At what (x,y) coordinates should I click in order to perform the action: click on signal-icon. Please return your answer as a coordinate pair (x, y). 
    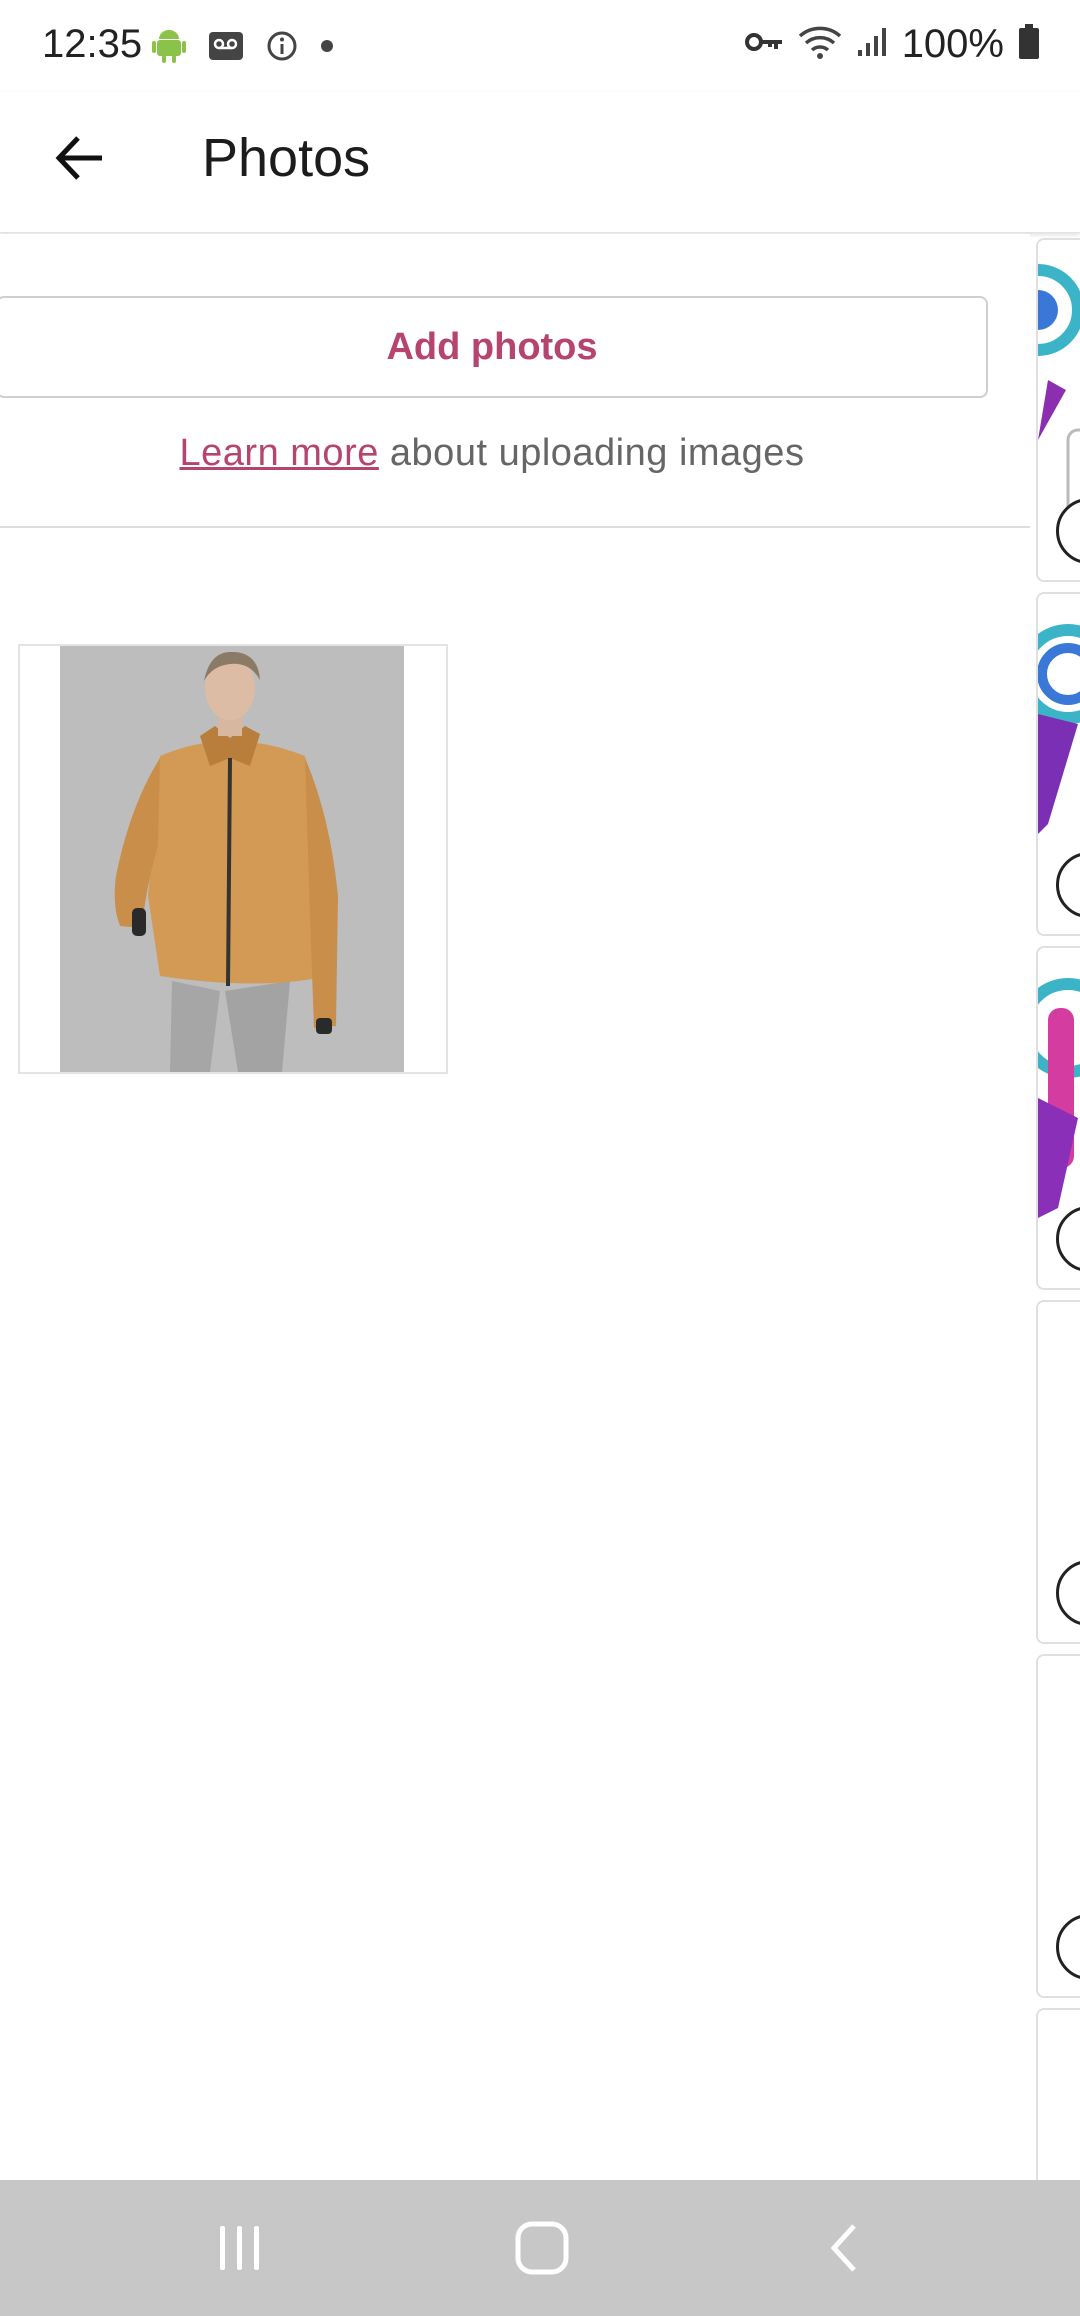
    Looking at the image, I should click on (872, 44).